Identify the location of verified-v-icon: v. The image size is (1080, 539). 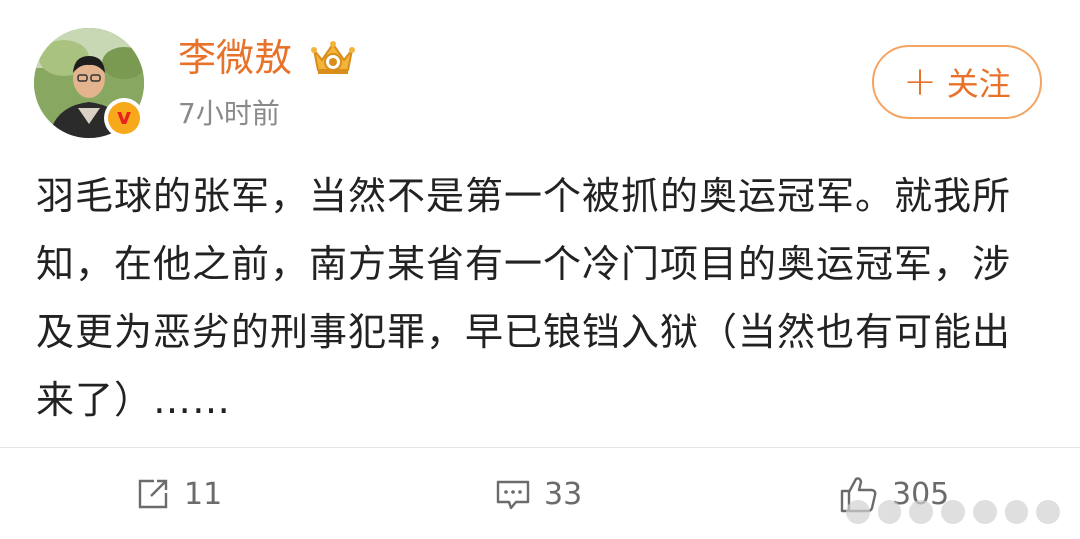
(124, 118).